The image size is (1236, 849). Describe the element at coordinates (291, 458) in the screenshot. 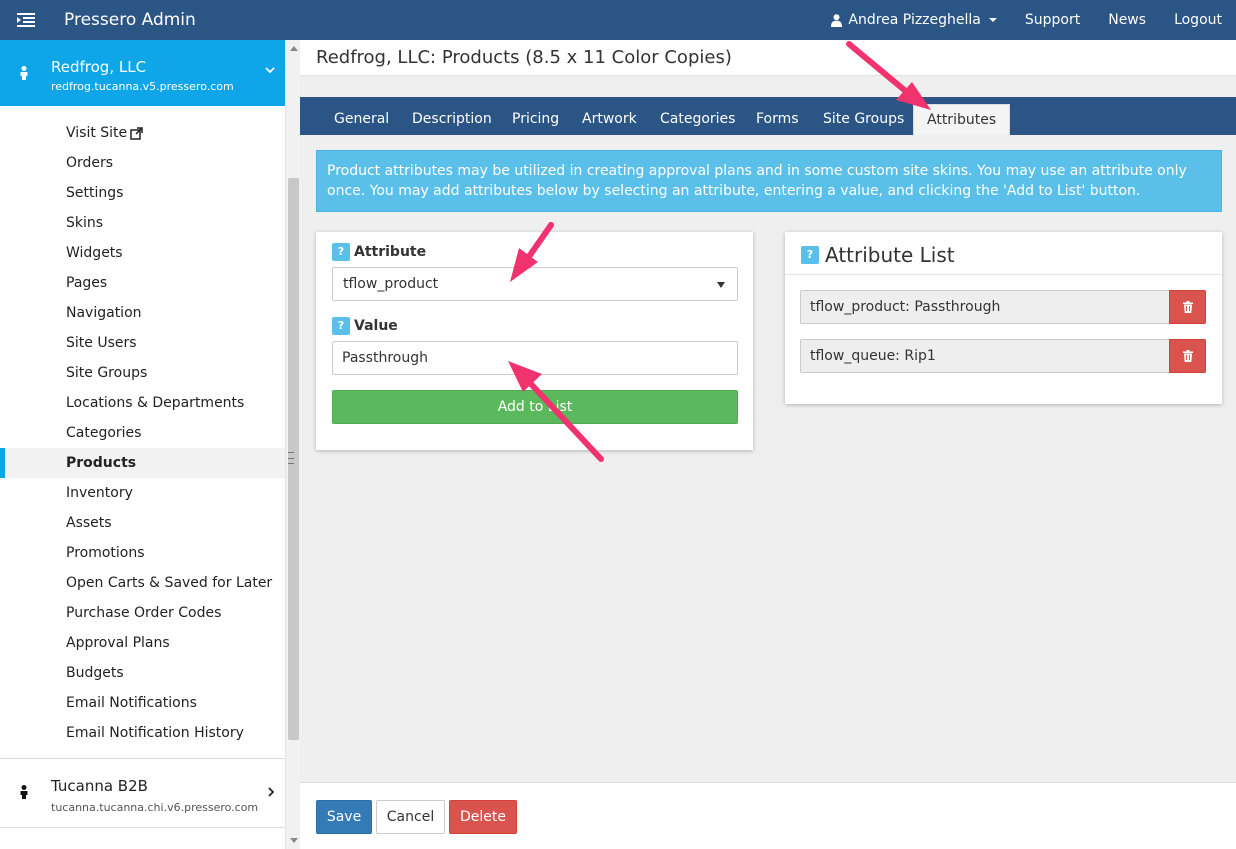

I see `resize-grip-icon` at that location.